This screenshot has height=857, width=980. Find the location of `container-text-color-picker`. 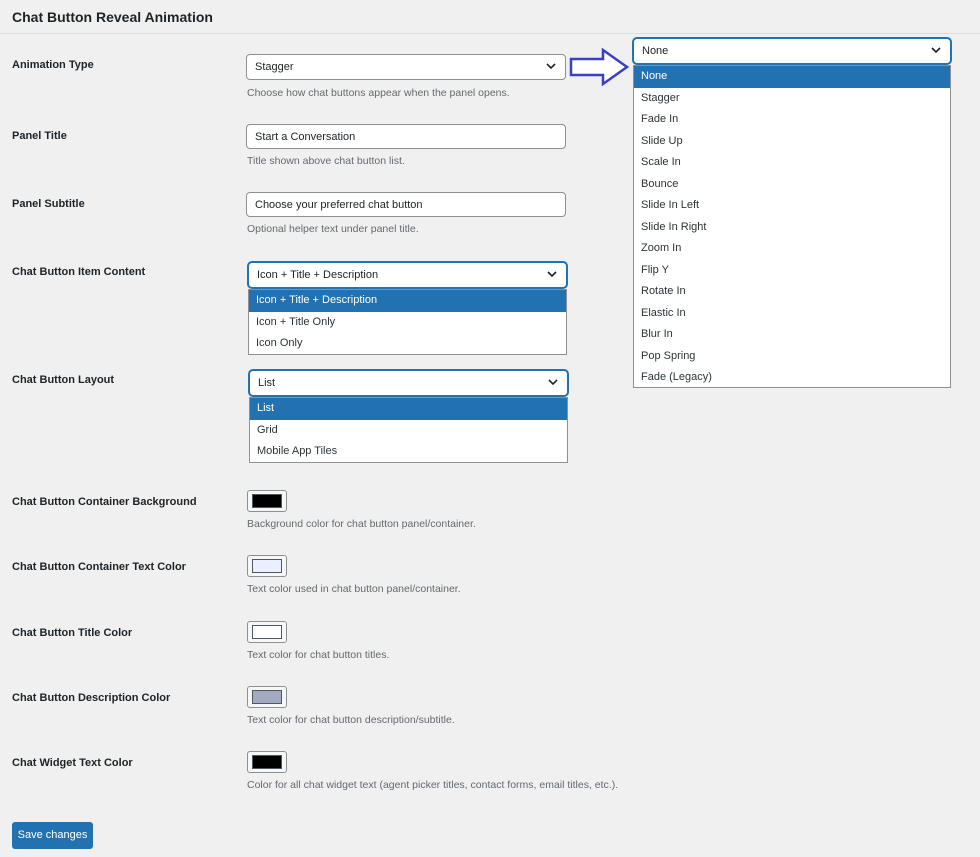

container-text-color-picker is located at coordinates (267, 566).